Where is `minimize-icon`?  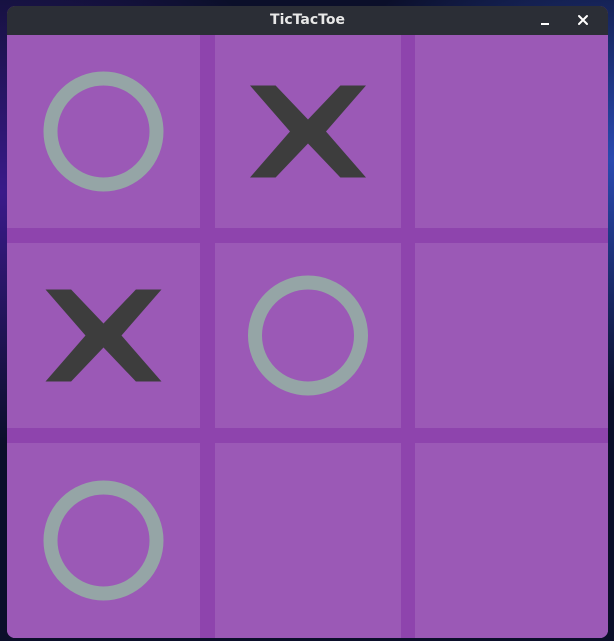
minimize-icon is located at coordinates (545, 24).